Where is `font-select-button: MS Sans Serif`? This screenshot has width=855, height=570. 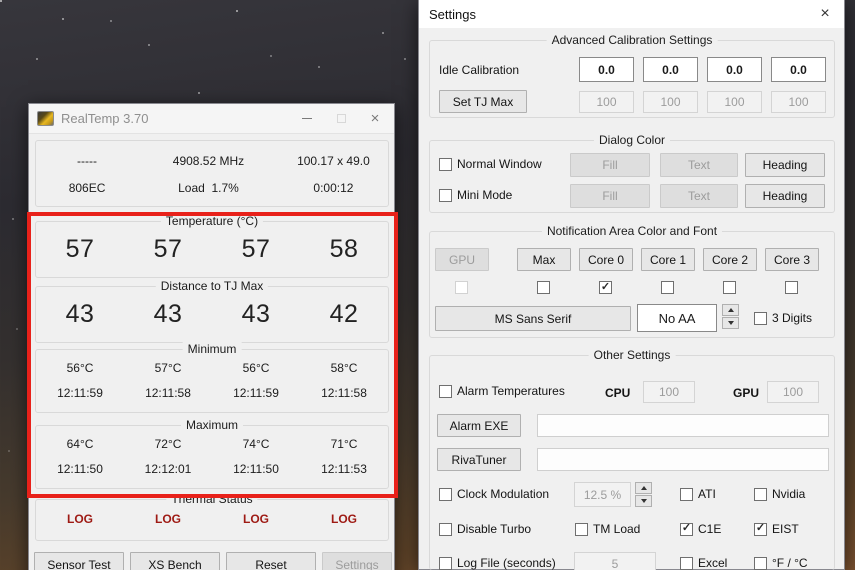
font-select-button: MS Sans Serif is located at coordinates (533, 318).